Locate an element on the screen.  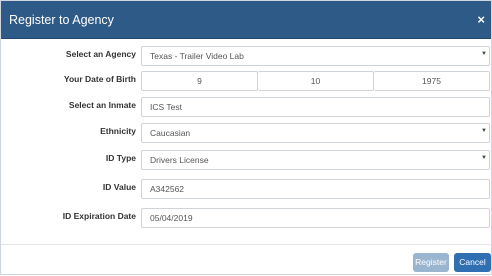
inmate-input: ICS Test is located at coordinates (315, 107).